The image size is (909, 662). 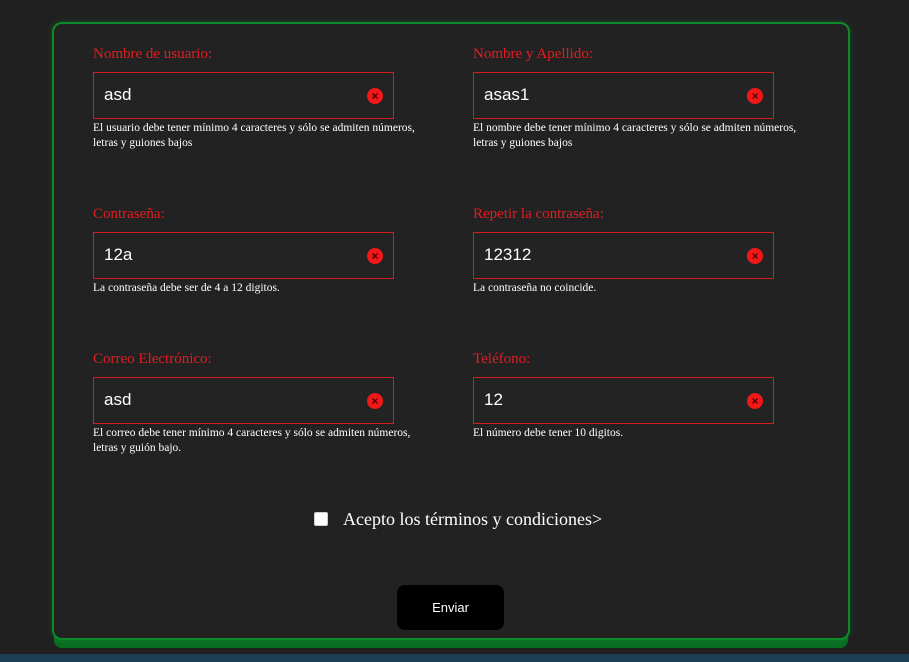 What do you see at coordinates (502, 359) in the screenshot?
I see `phone-label: Teléfono:` at bounding box center [502, 359].